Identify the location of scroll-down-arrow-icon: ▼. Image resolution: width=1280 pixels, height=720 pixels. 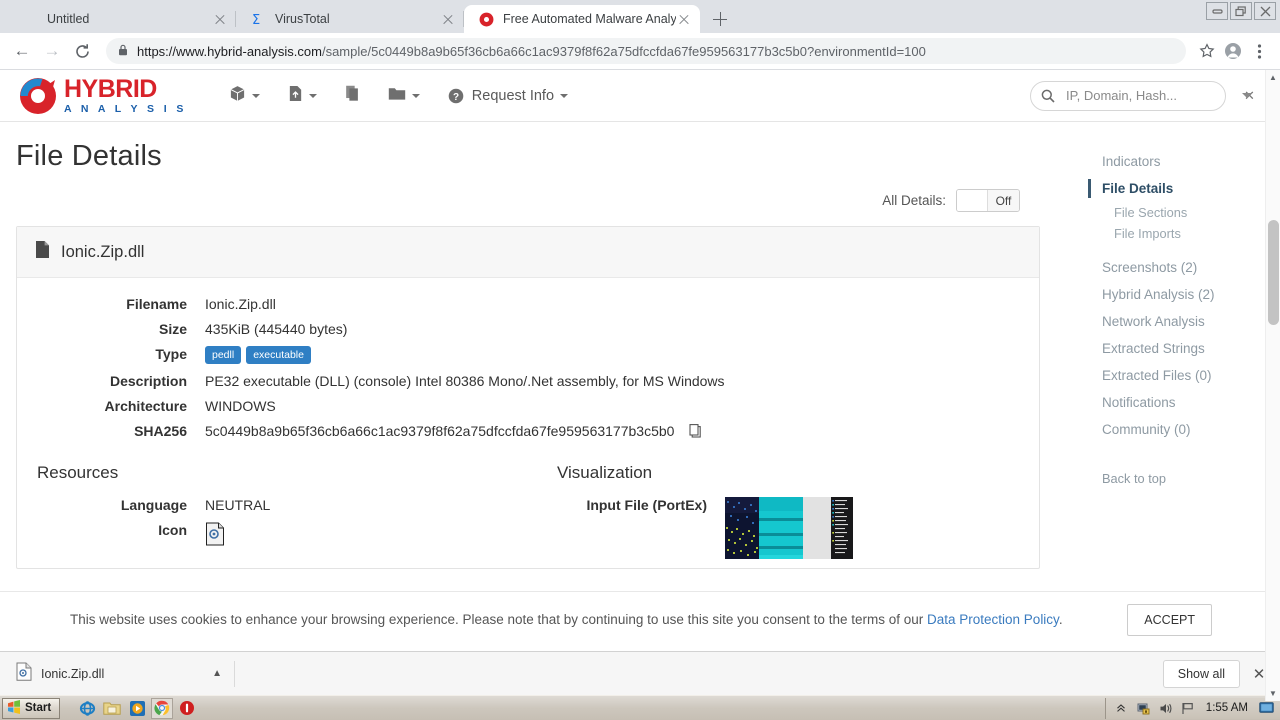
(1273, 693).